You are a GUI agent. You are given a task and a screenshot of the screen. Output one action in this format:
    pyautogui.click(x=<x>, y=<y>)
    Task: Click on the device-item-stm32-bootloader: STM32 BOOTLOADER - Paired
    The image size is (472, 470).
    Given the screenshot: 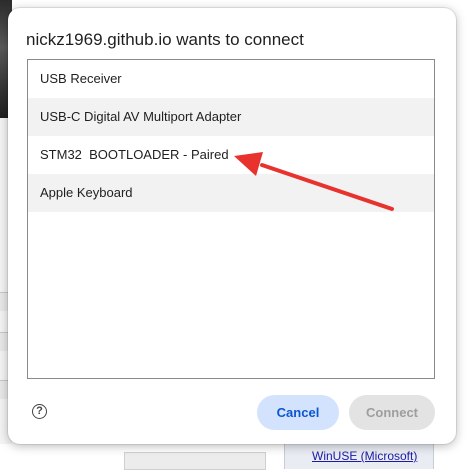 What is the action you would take?
    pyautogui.click(x=231, y=155)
    